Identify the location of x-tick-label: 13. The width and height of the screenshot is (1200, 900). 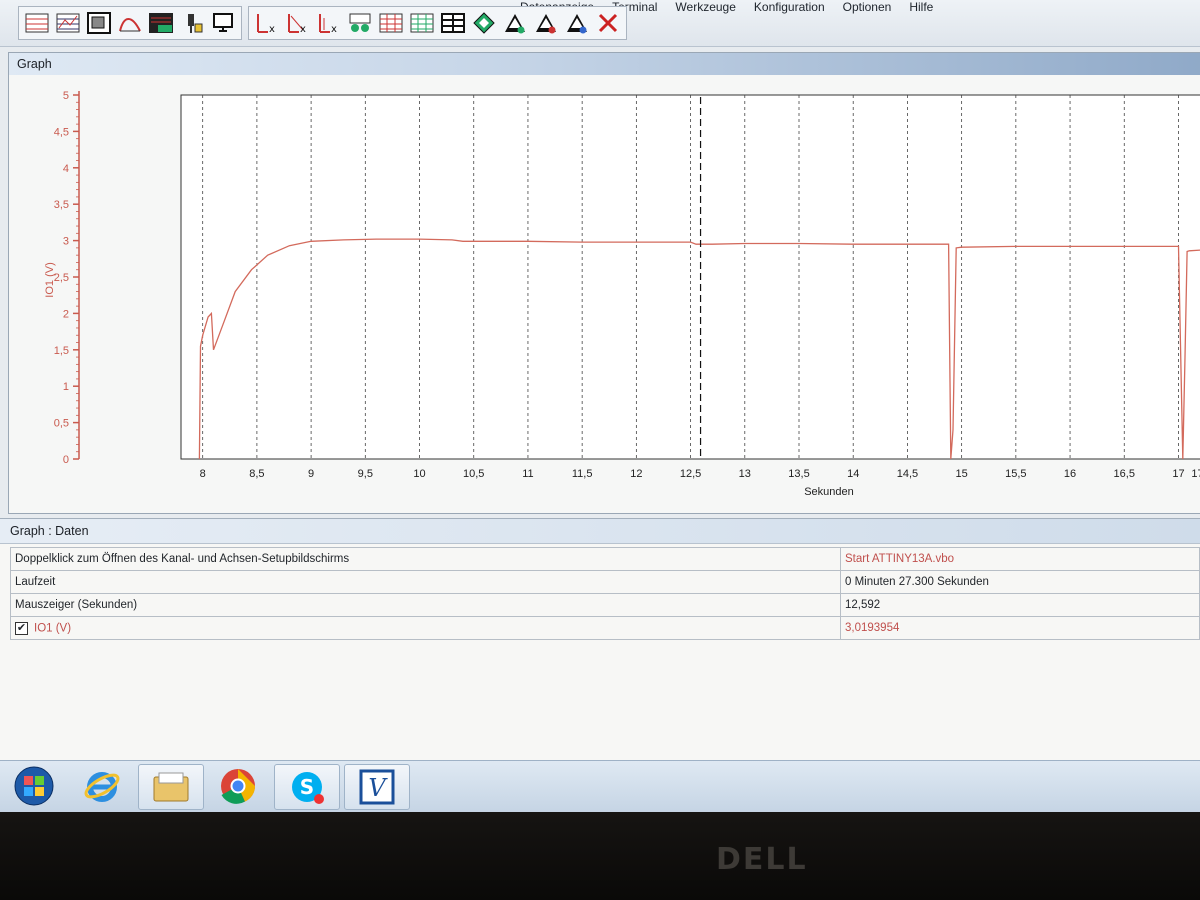
(745, 474).